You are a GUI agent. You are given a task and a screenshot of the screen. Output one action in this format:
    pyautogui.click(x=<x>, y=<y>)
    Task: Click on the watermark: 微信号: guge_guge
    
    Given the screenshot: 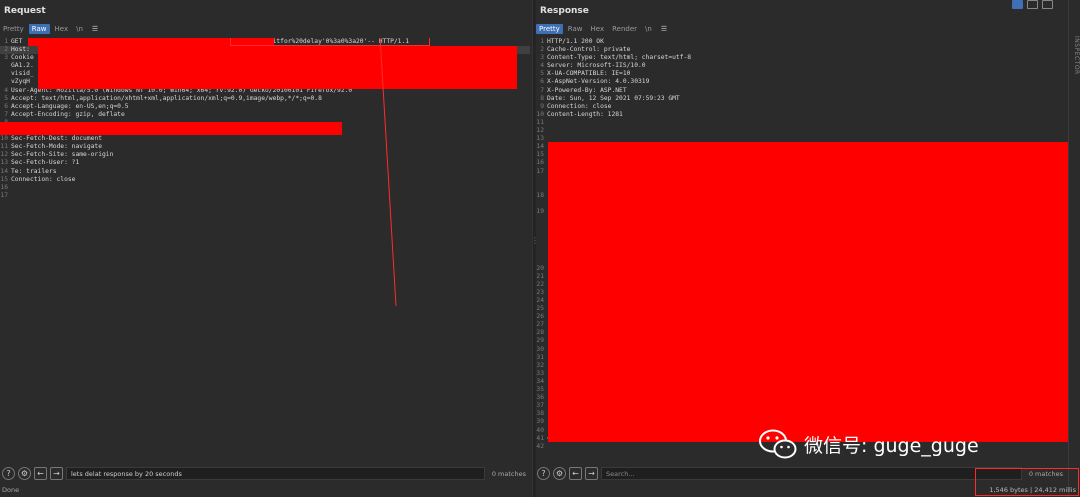 What is the action you would take?
    pyautogui.click(x=868, y=444)
    